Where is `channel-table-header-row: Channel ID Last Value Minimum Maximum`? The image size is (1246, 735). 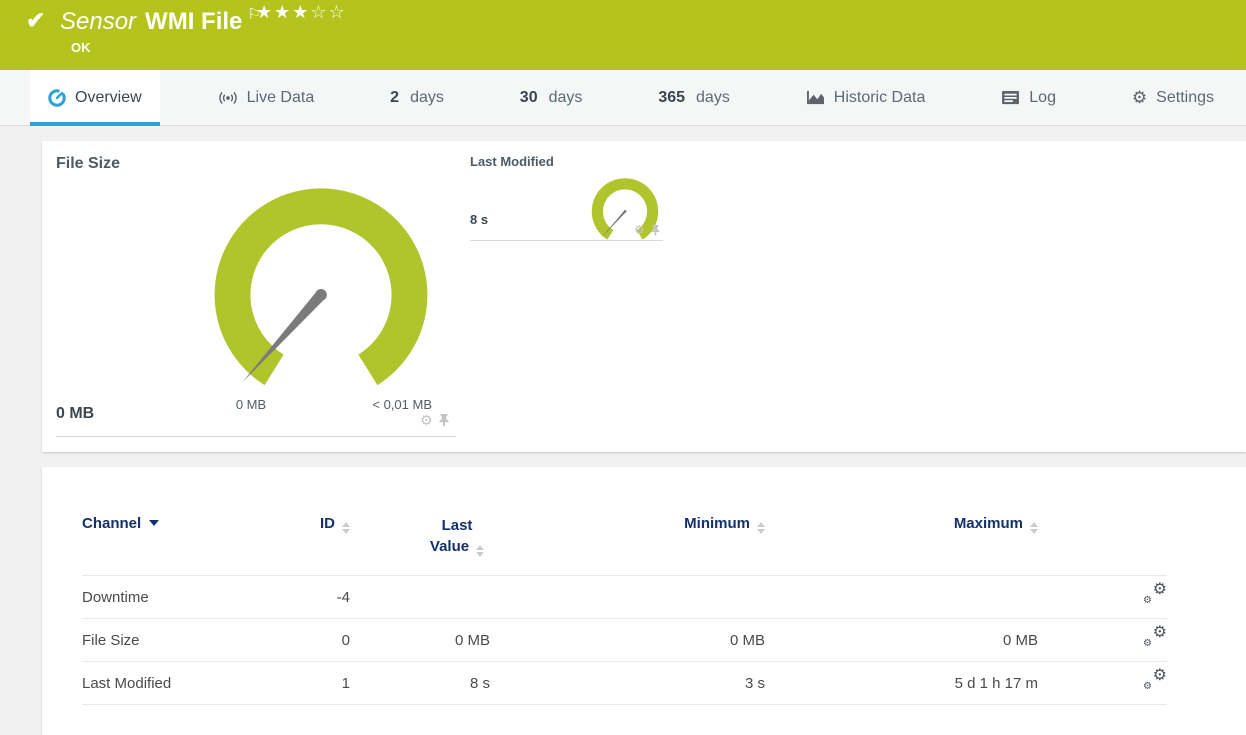 channel-table-header-row: Channel ID Last Value Minimum Maximum is located at coordinates (624, 541).